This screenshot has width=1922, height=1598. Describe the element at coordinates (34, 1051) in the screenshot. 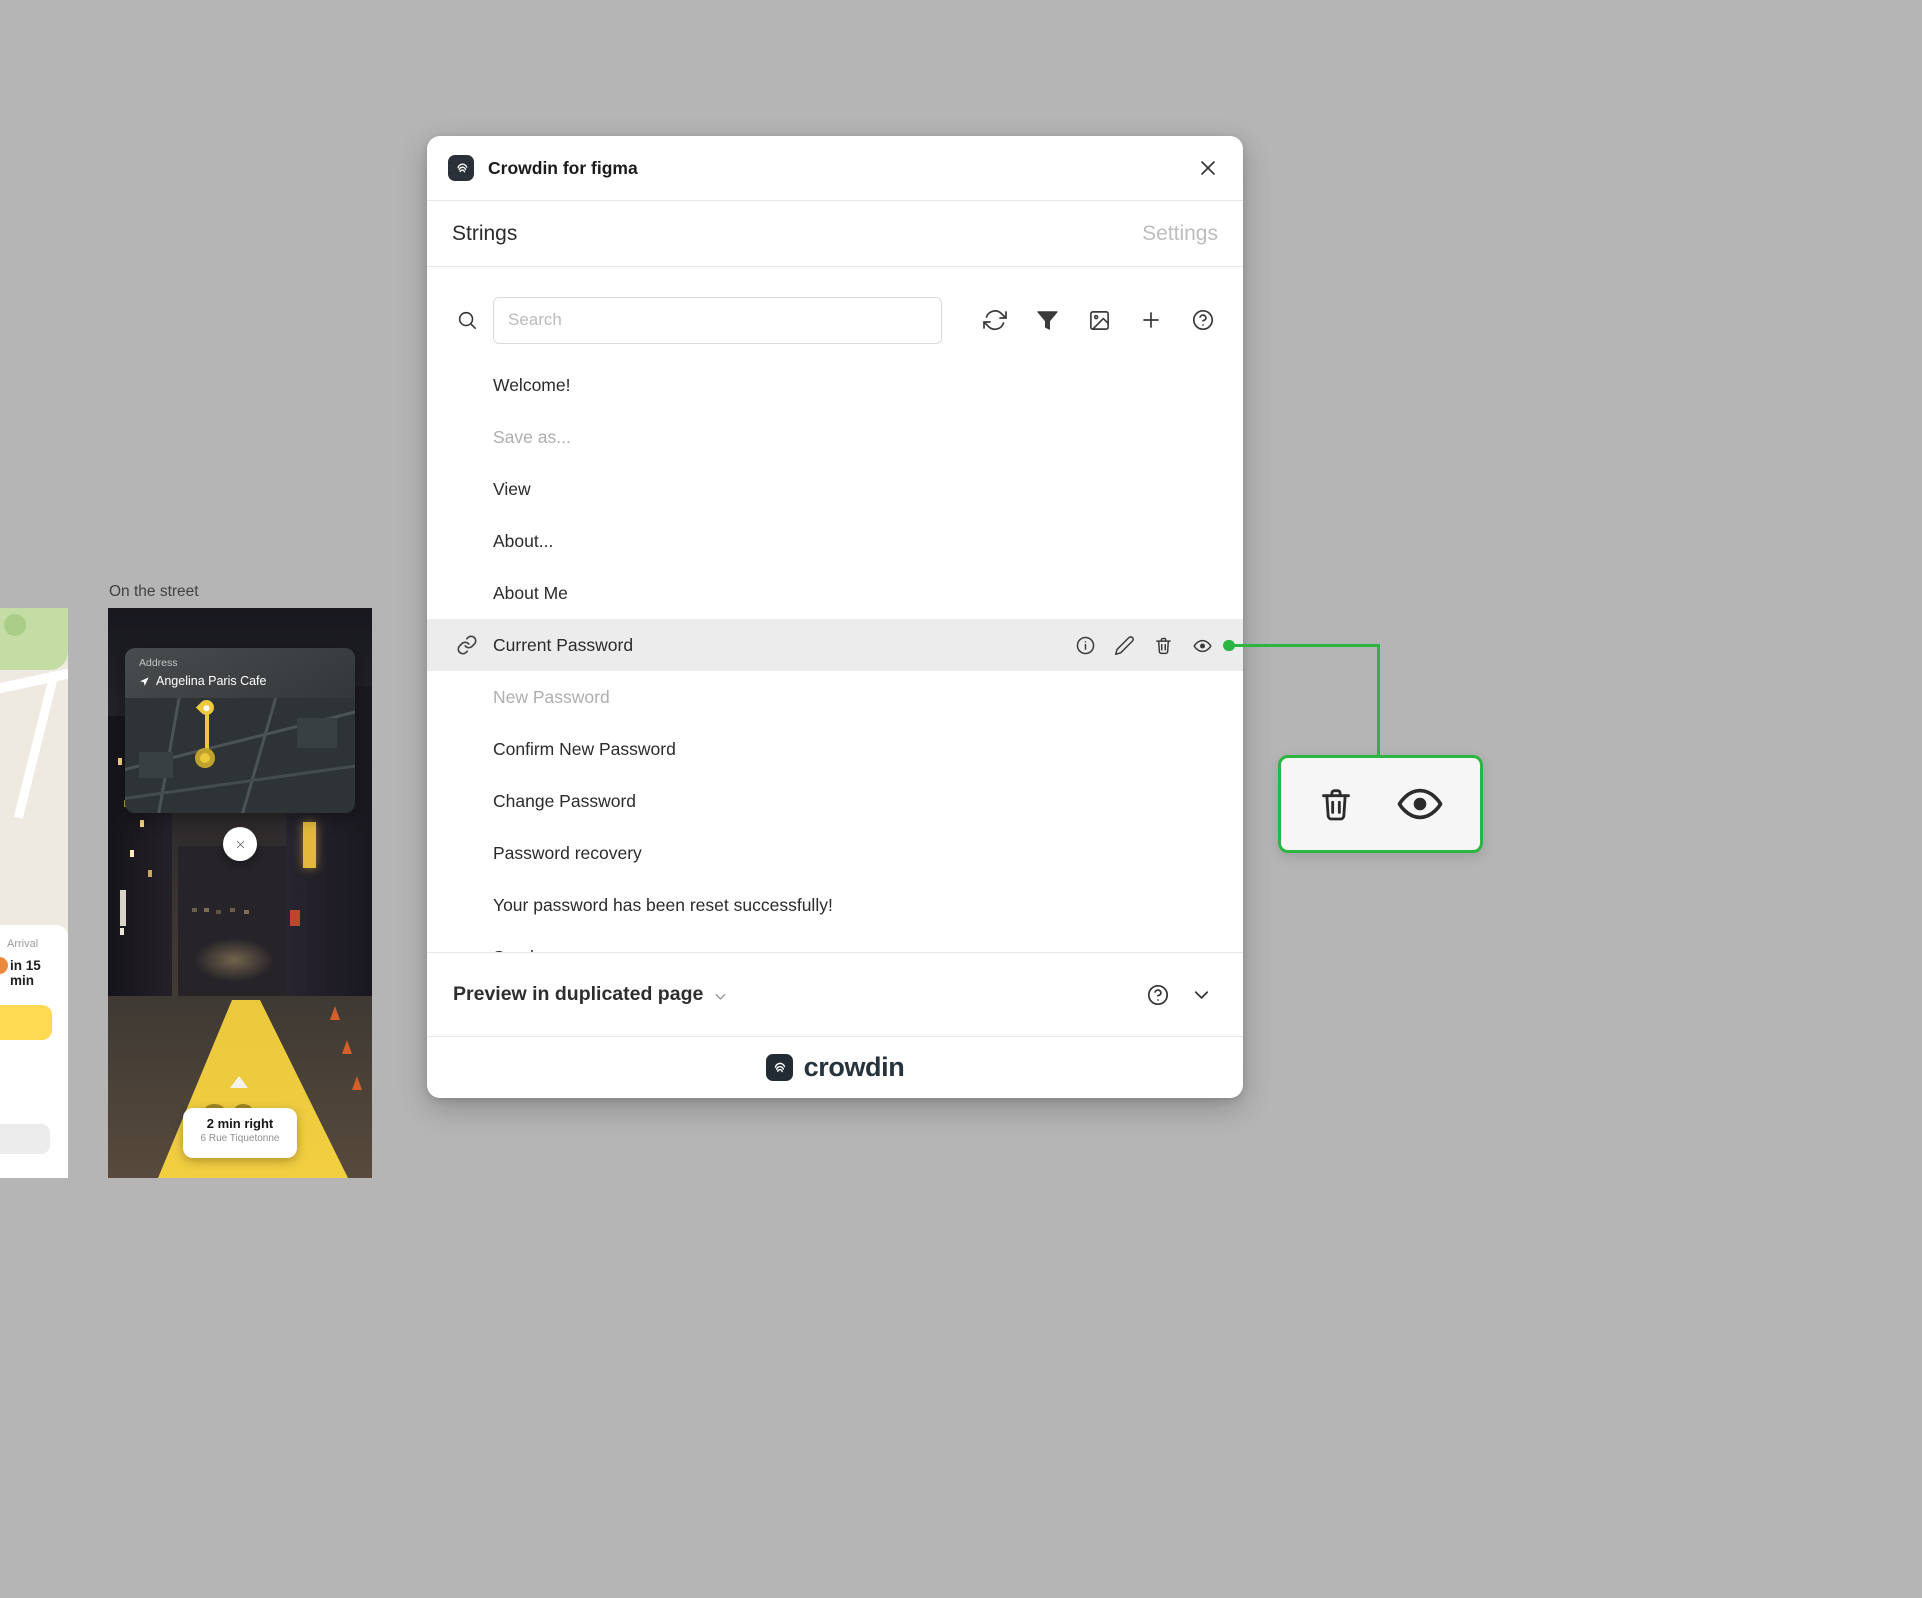

I see `map-bottom-sheet: Arrival in 15 min` at that location.